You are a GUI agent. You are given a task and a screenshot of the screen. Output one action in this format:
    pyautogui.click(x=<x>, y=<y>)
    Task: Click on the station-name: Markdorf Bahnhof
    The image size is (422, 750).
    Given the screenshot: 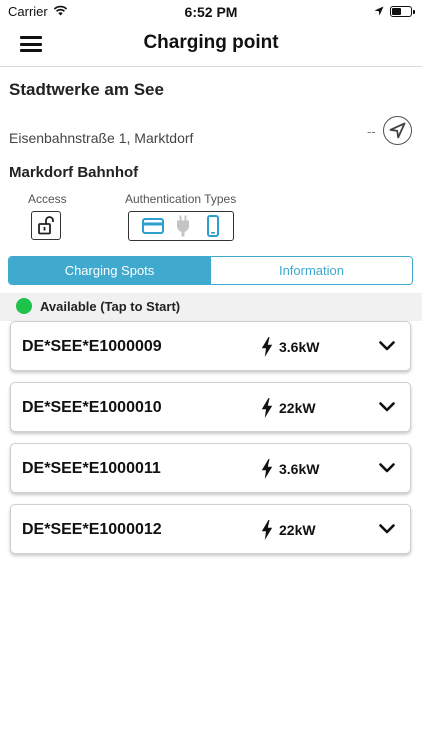 What is the action you would take?
    pyautogui.click(x=74, y=172)
    